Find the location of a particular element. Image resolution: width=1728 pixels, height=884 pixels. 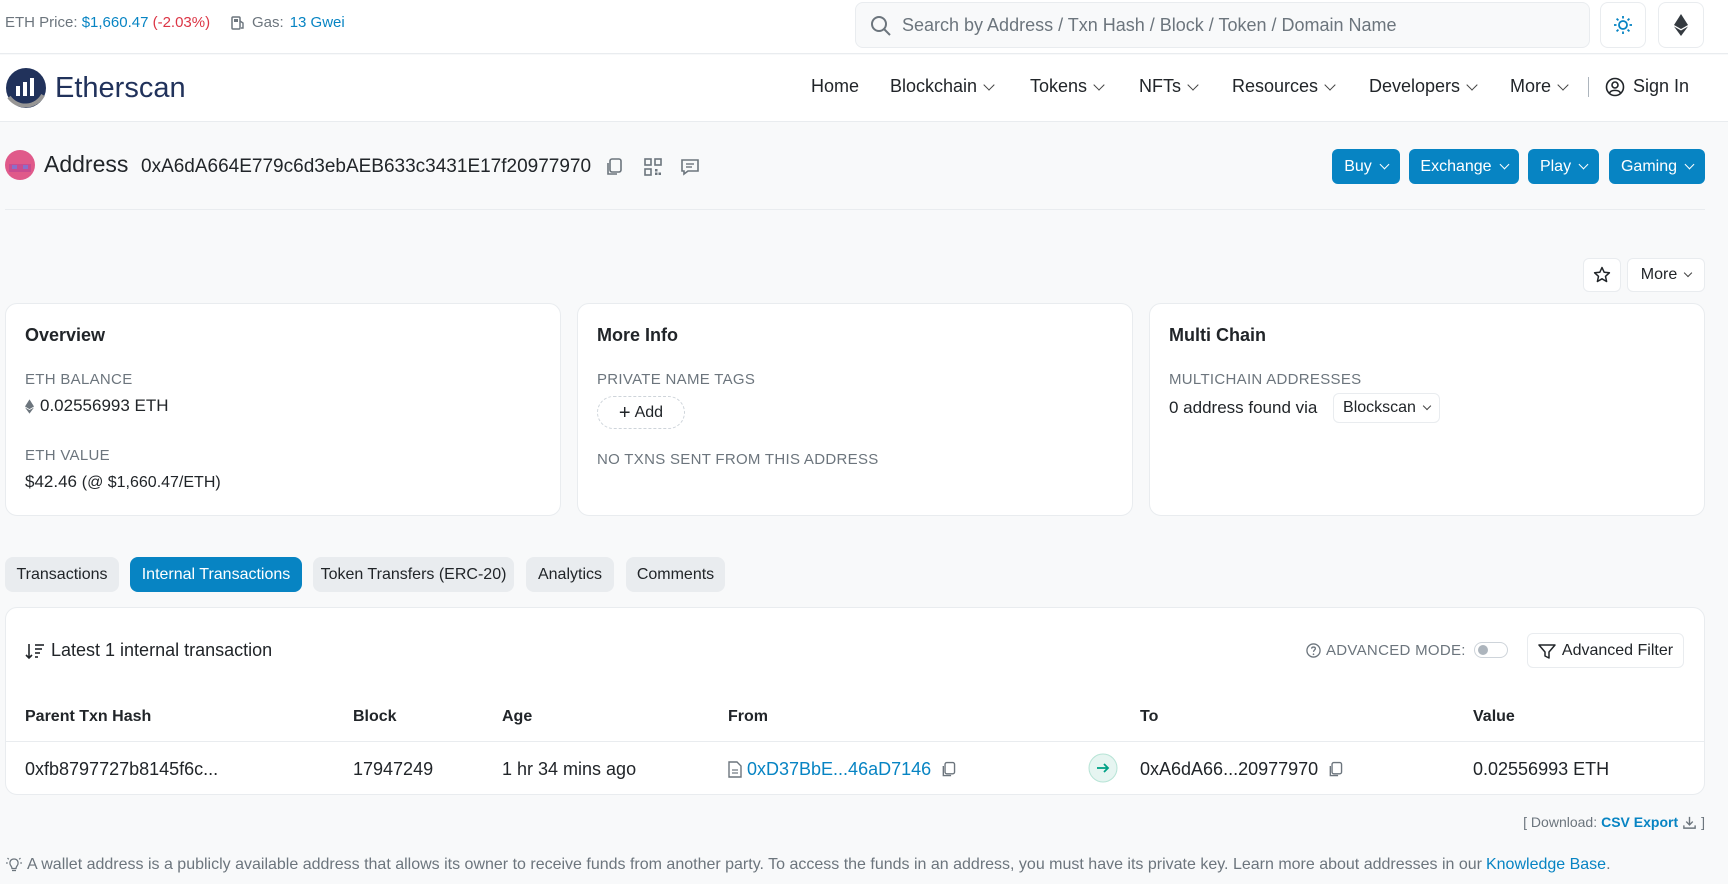

eth-value: $42.46 (@ $1,660.47/ETH) is located at coordinates (123, 482).